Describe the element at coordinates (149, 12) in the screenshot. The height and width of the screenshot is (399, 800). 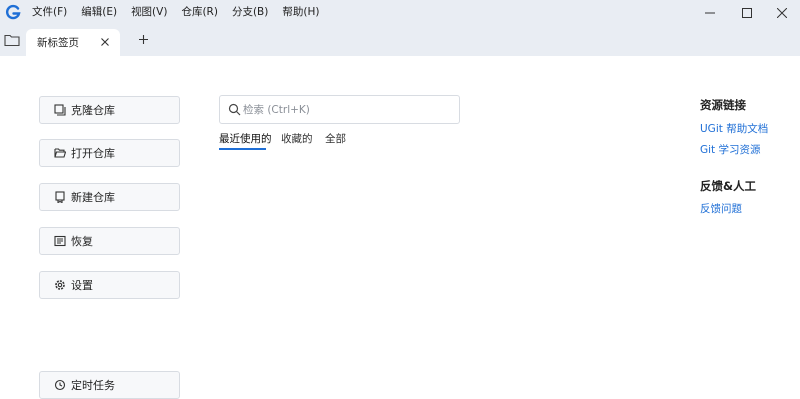
I see `menu-view: 视图(V)` at that location.